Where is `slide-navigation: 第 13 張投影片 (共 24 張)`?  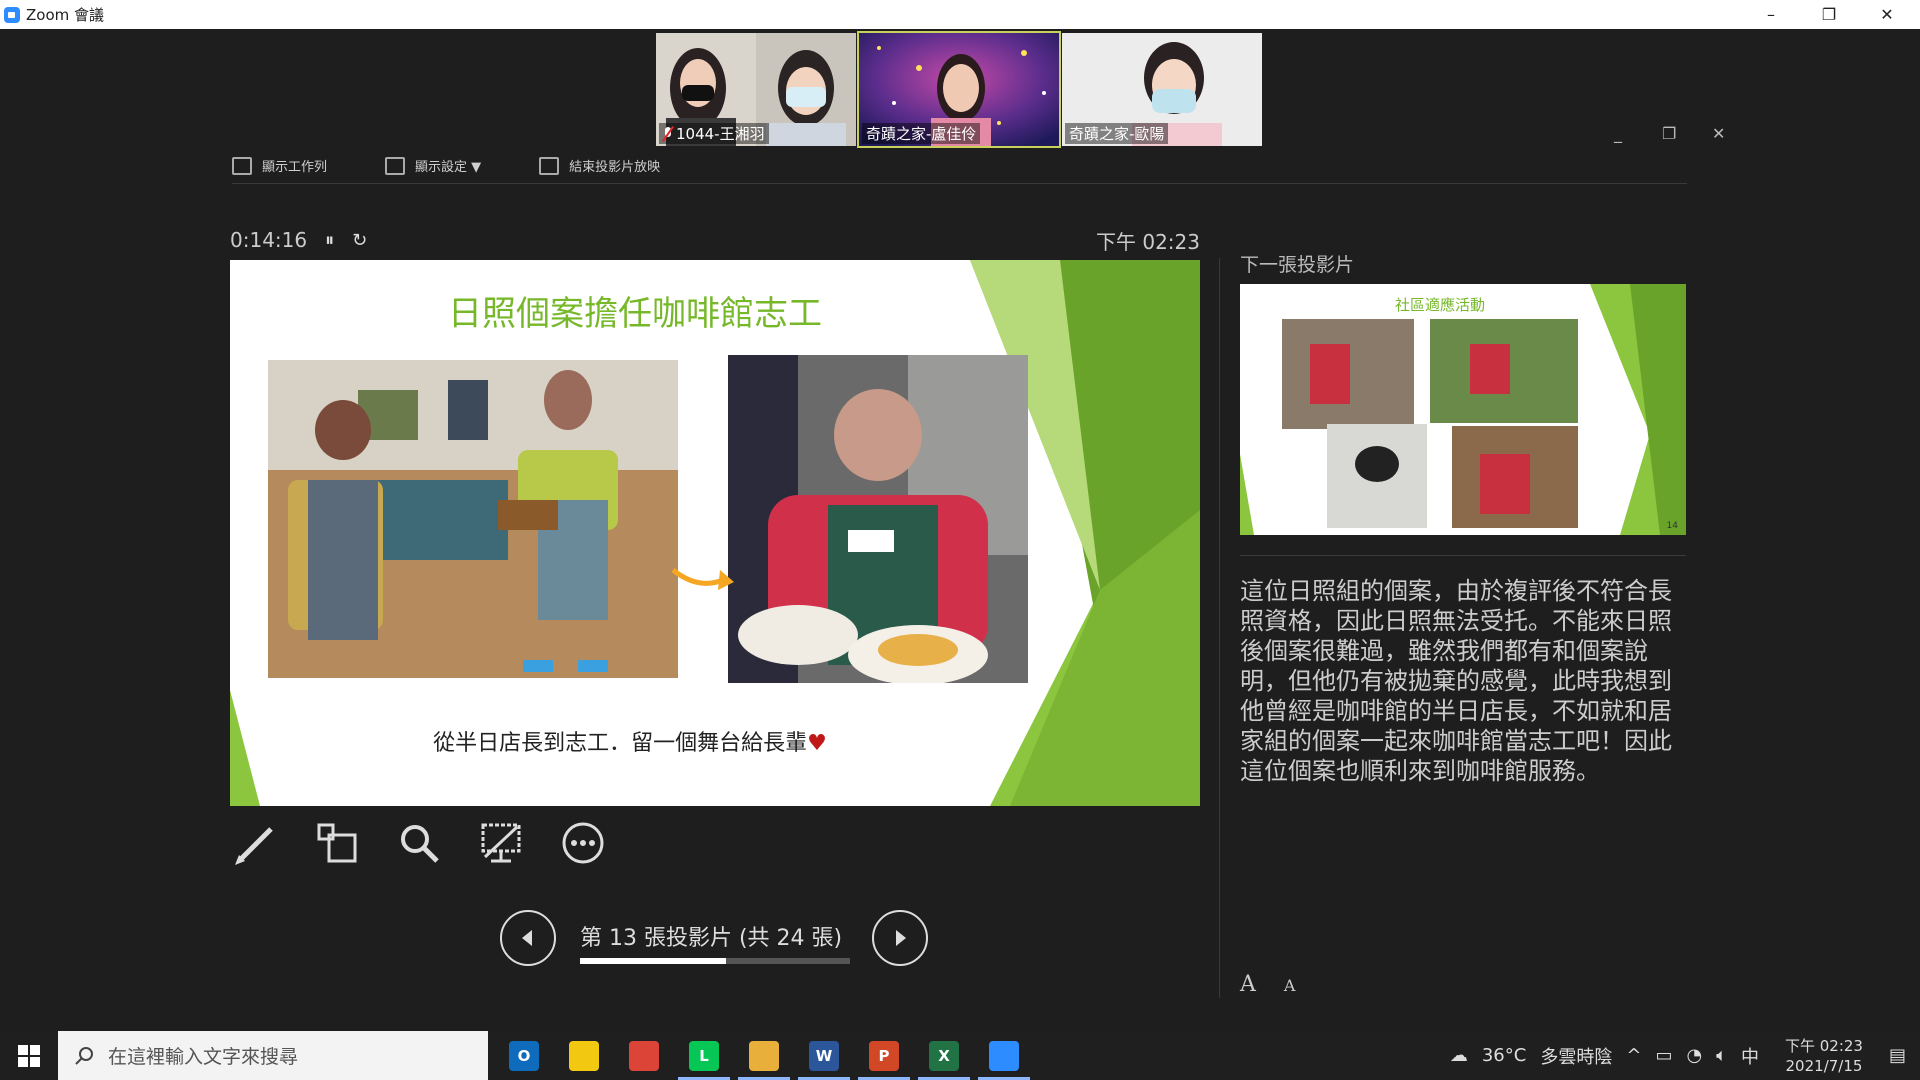
slide-navigation: 第 13 張投影片 (共 24 張) is located at coordinates (715, 938).